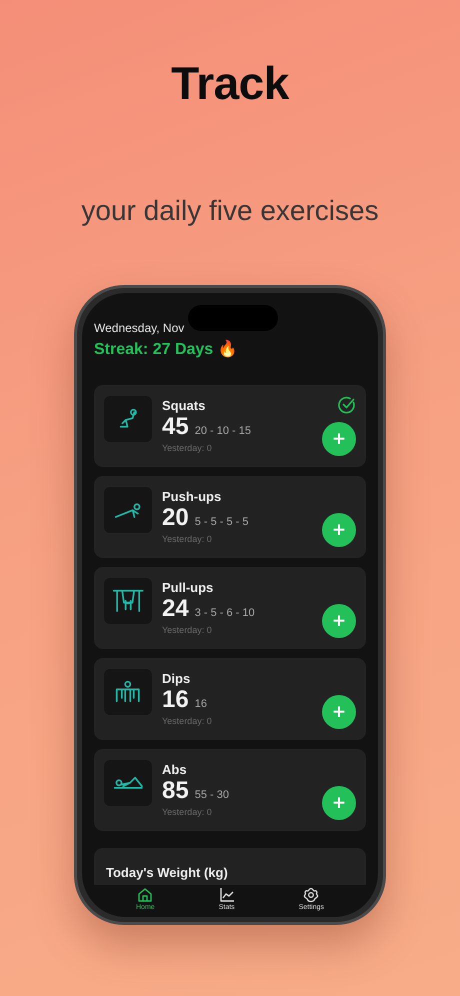  Describe the element at coordinates (177, 678) in the screenshot. I see `exercise-name: Dips` at that location.